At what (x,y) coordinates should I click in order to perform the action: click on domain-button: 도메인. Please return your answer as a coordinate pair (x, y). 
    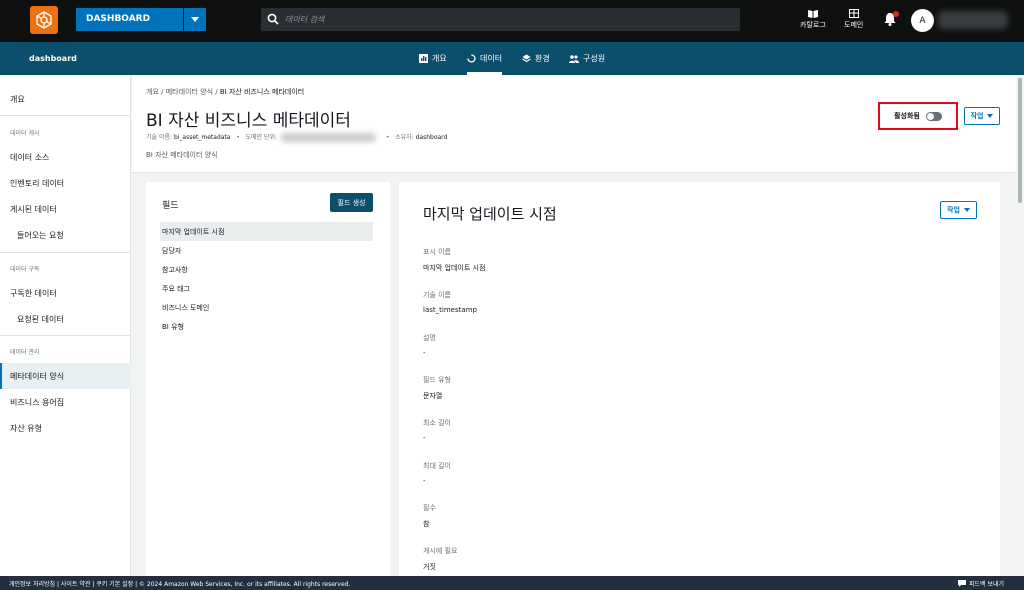
    Looking at the image, I should click on (853, 19).